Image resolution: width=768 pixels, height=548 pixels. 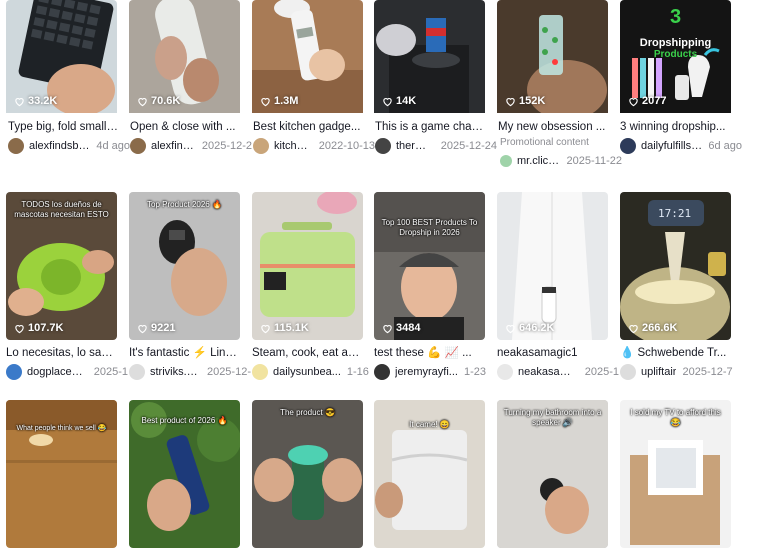 What do you see at coordinates (346, 146) in the screenshot?
I see `post-date: 2022-10-13` at bounding box center [346, 146].